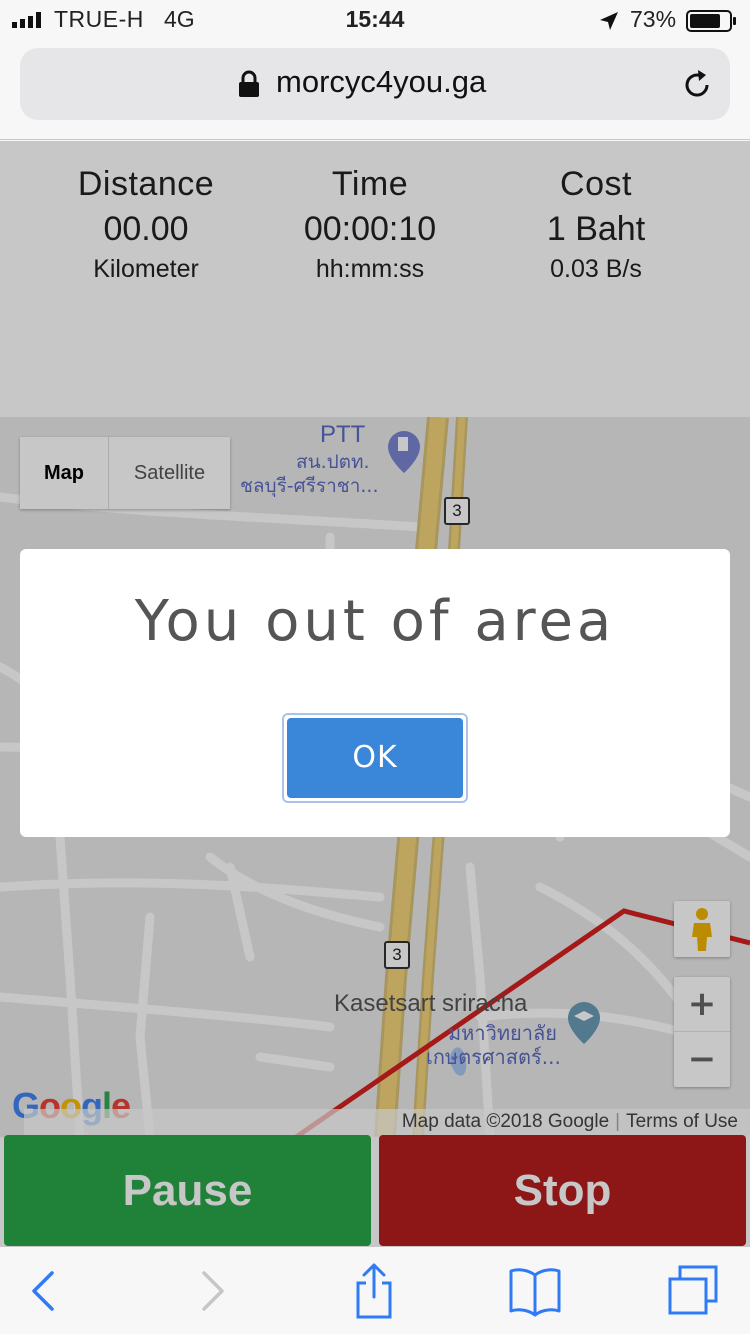 The width and height of the screenshot is (750, 1334). I want to click on browser-address-area: morcyc4you.ga, so click(375, 90).